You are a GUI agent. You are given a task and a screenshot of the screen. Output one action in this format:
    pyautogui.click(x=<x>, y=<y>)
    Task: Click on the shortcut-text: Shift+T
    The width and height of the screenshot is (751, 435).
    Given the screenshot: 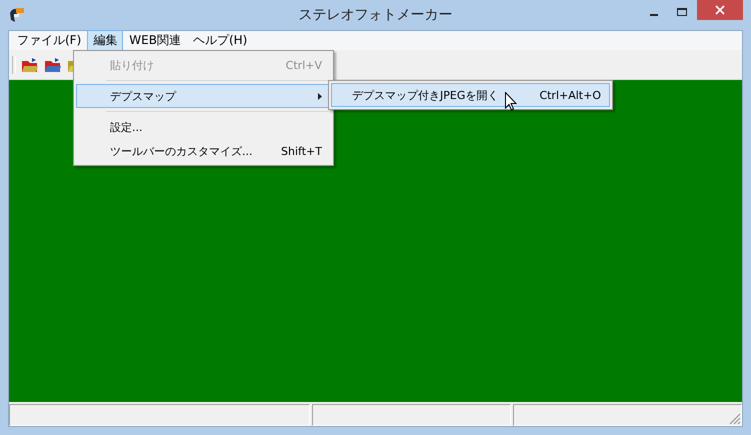 What is the action you would take?
    pyautogui.click(x=301, y=151)
    